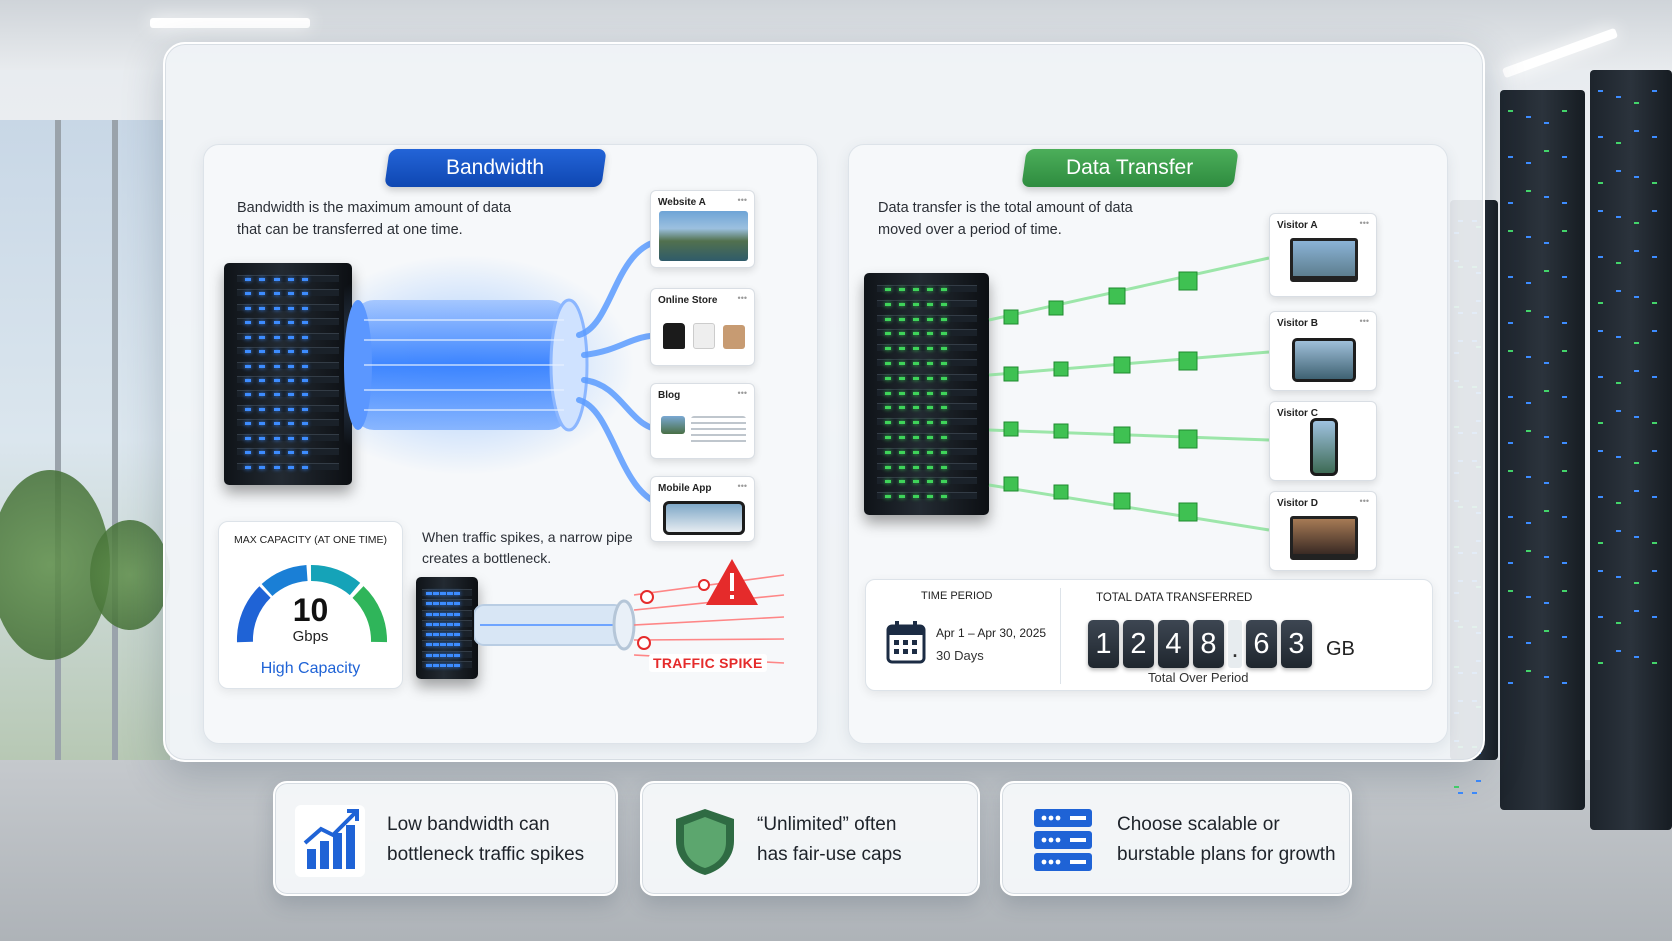 This screenshot has width=1672, height=941. I want to click on time-period-range: Apr 1 – Apr 30, 2025, so click(991, 633).